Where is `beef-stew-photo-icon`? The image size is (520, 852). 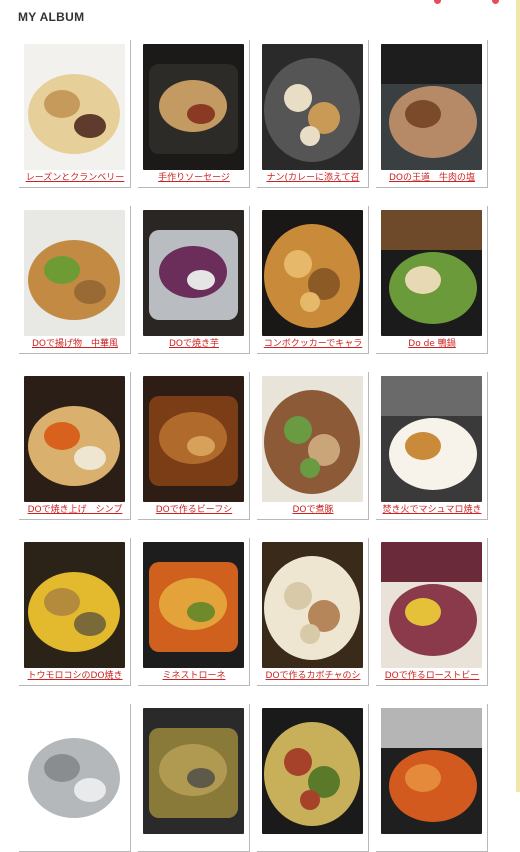
beef-stew-photo-icon is located at coordinates (193, 439).